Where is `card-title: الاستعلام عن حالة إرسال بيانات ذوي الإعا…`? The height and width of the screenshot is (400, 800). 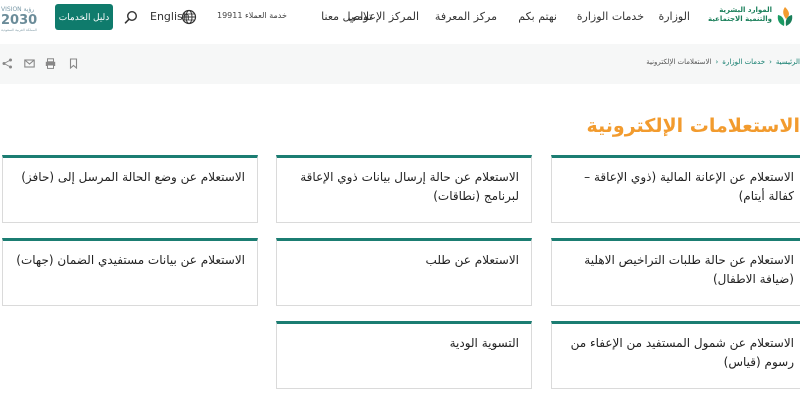
card-title: الاستعلام عن حالة إرسال بيانات ذوي الإعا… is located at coordinates (409, 186).